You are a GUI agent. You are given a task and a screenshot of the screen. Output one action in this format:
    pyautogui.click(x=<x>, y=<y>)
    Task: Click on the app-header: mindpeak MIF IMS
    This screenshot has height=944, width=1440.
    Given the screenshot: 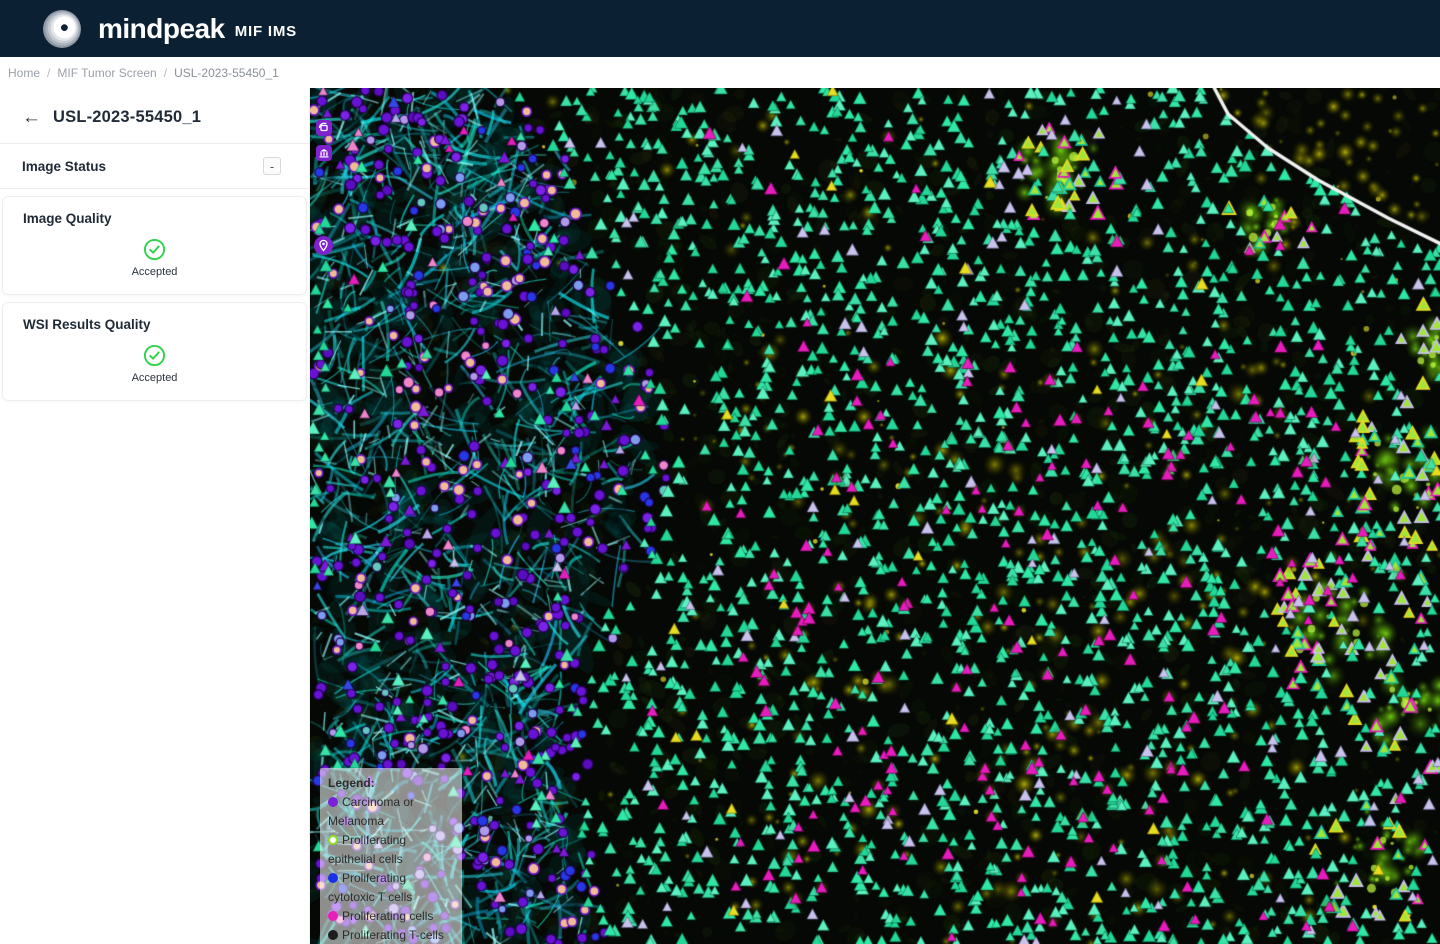 What is the action you would take?
    pyautogui.click(x=720, y=28)
    